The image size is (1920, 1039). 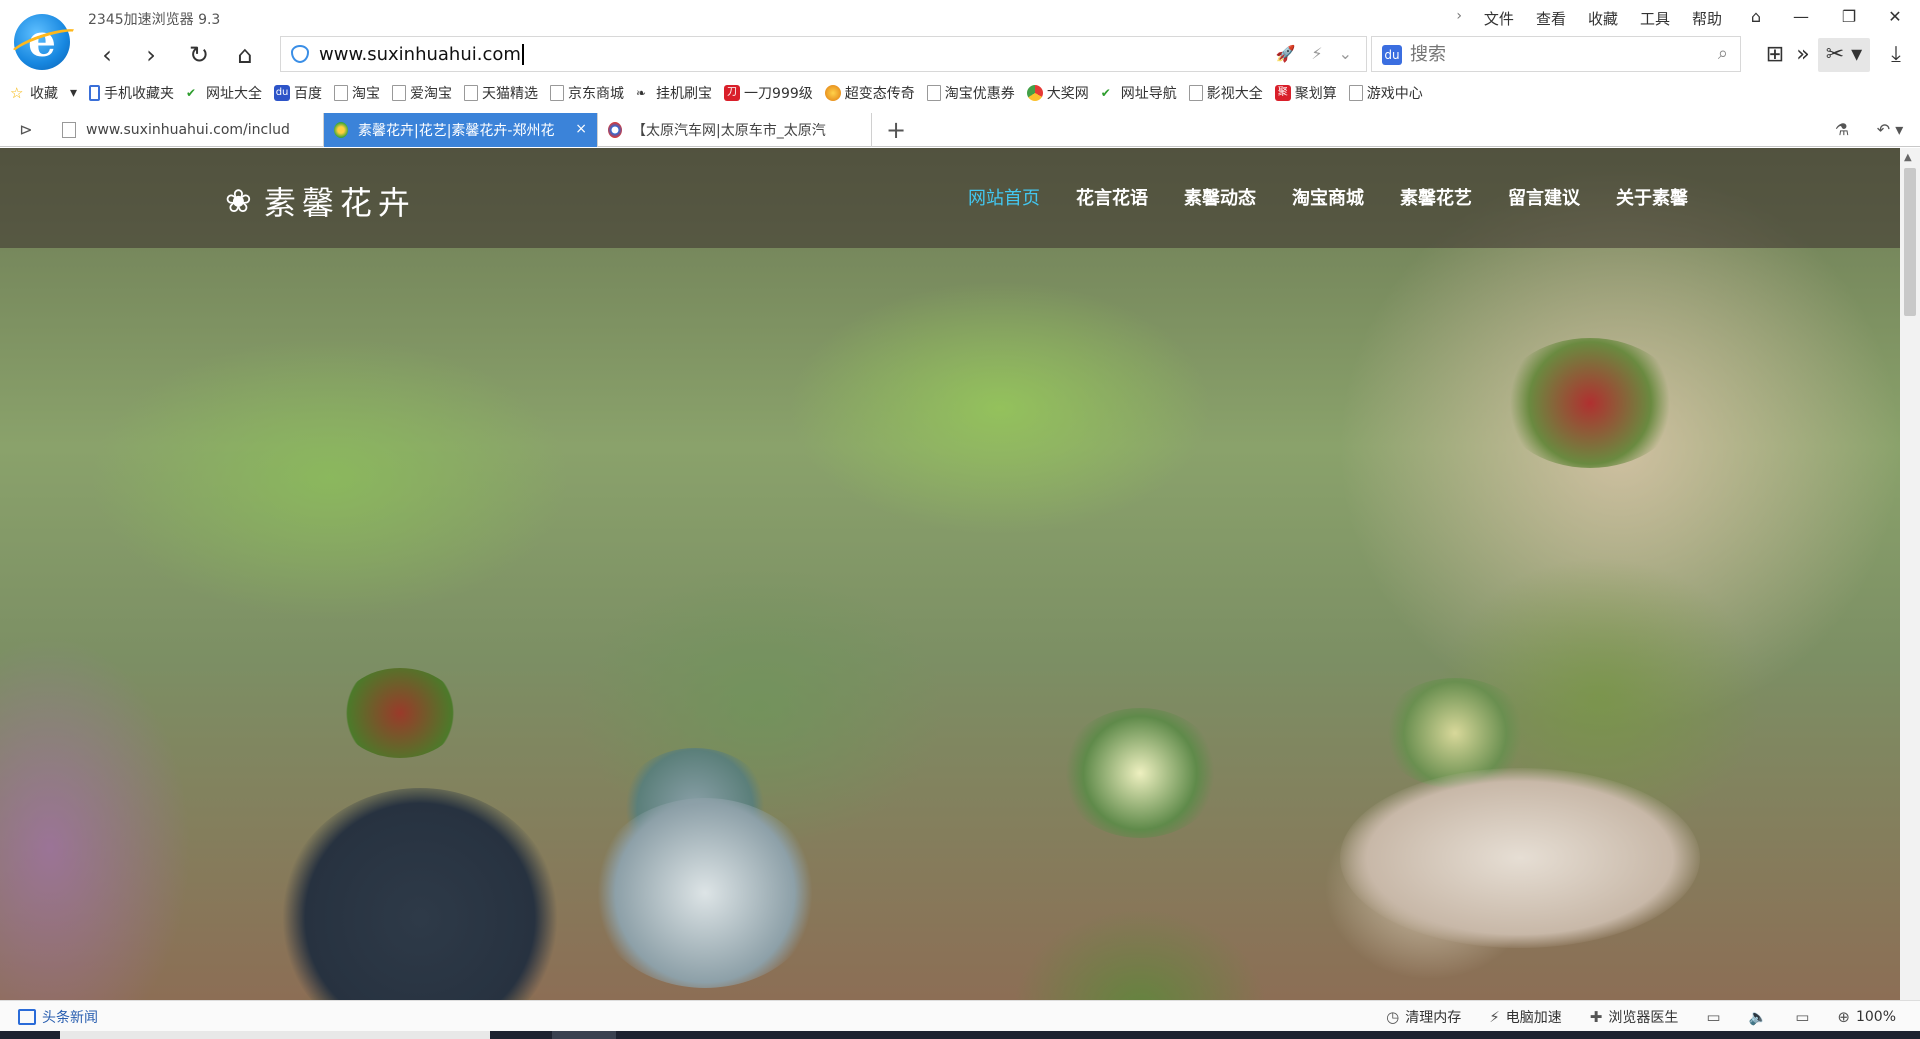 I want to click on bookmark-label: 天猫精选, so click(x=510, y=94).